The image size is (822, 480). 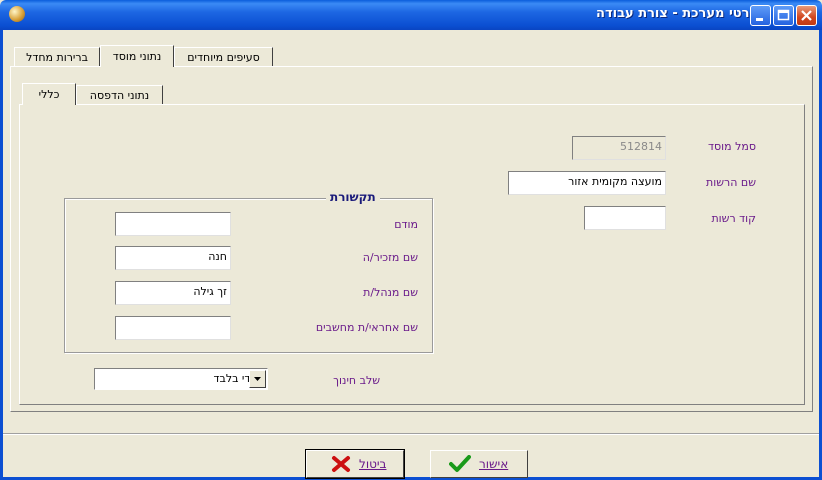 I want to click on confirm-button: אישור, so click(x=479, y=464).